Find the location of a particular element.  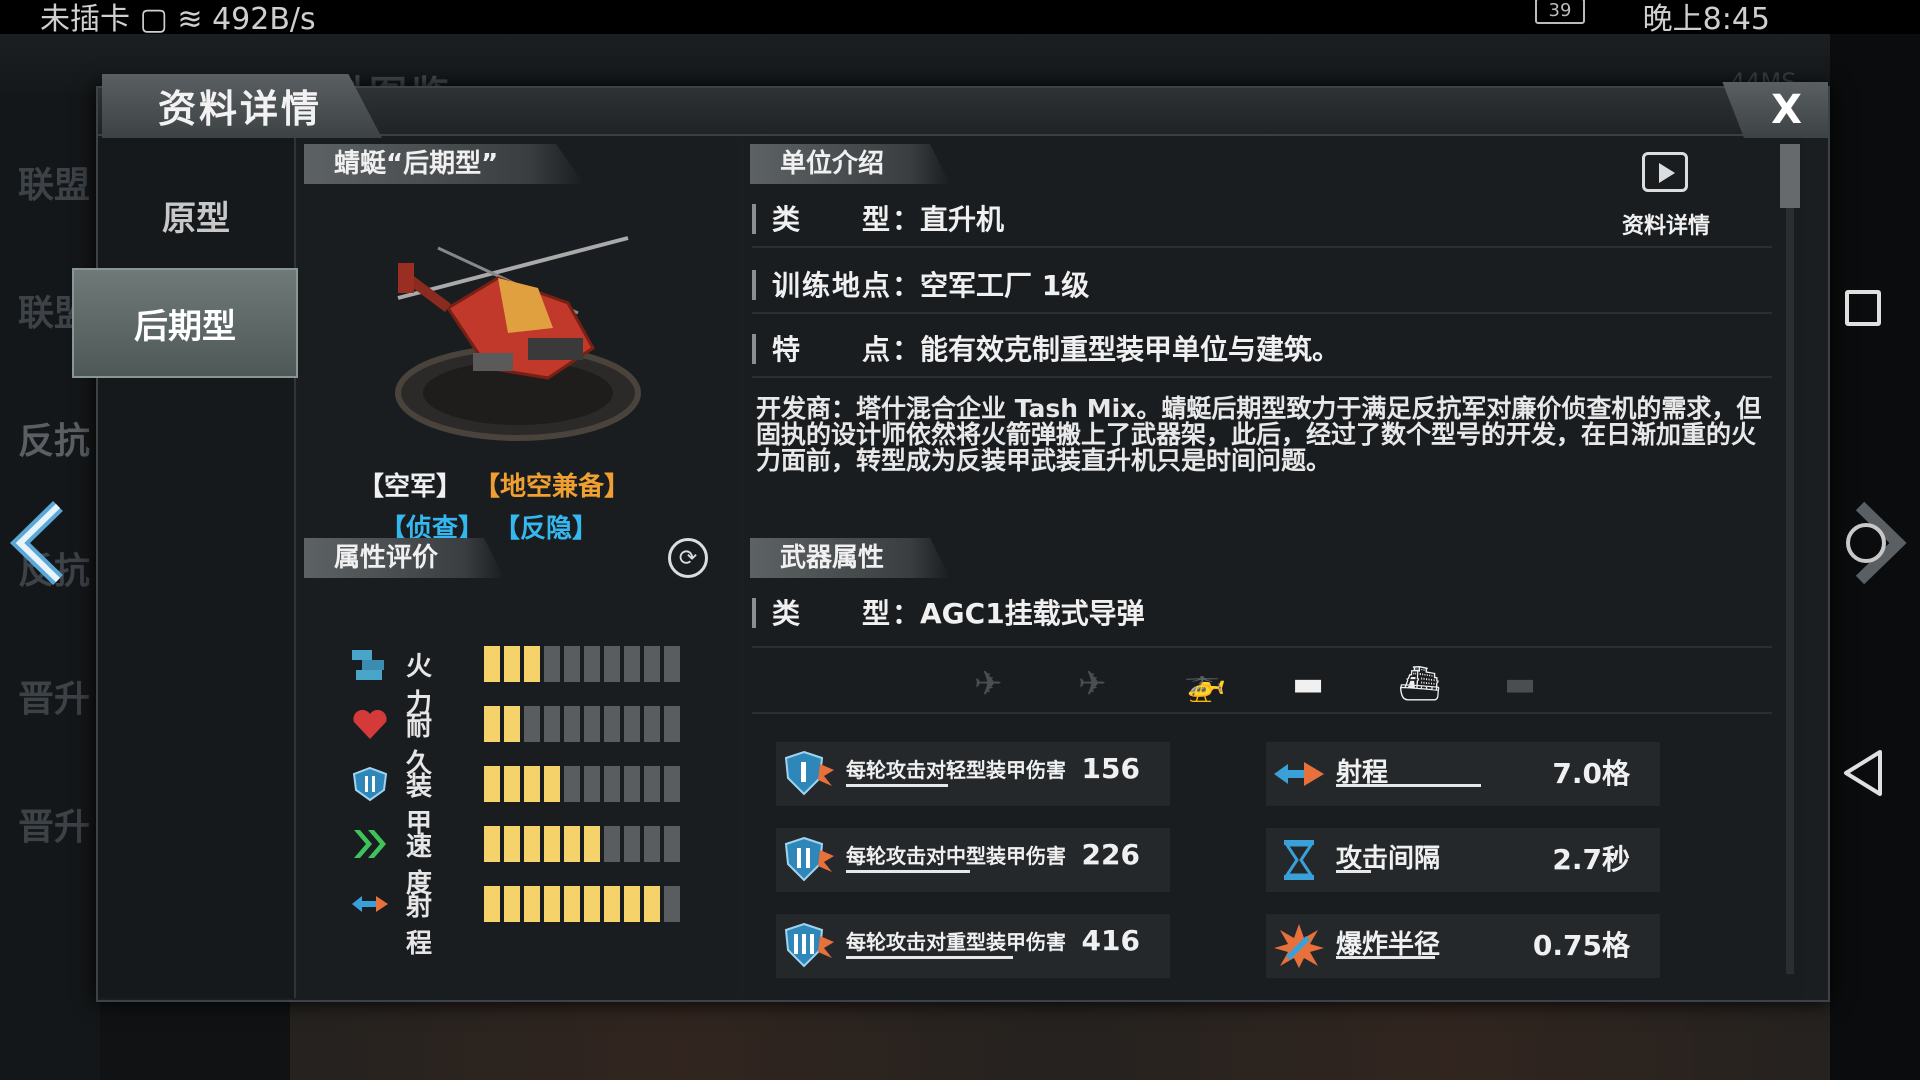

shield-two-icon is located at coordinates (809, 859).